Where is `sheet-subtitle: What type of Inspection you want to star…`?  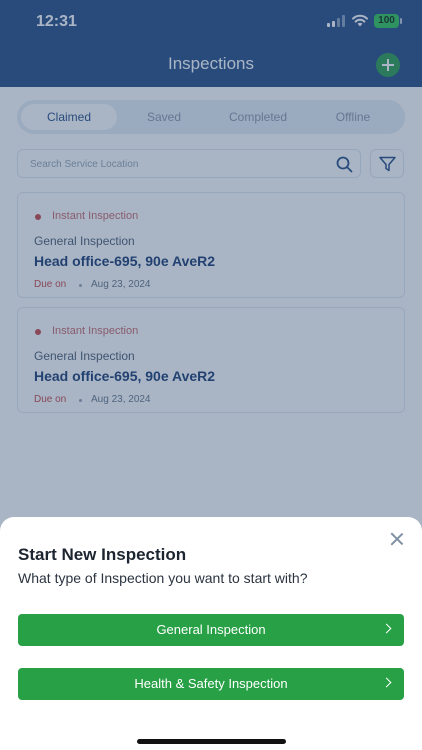
sheet-subtitle: What type of Inspection you want to star… is located at coordinates (163, 578).